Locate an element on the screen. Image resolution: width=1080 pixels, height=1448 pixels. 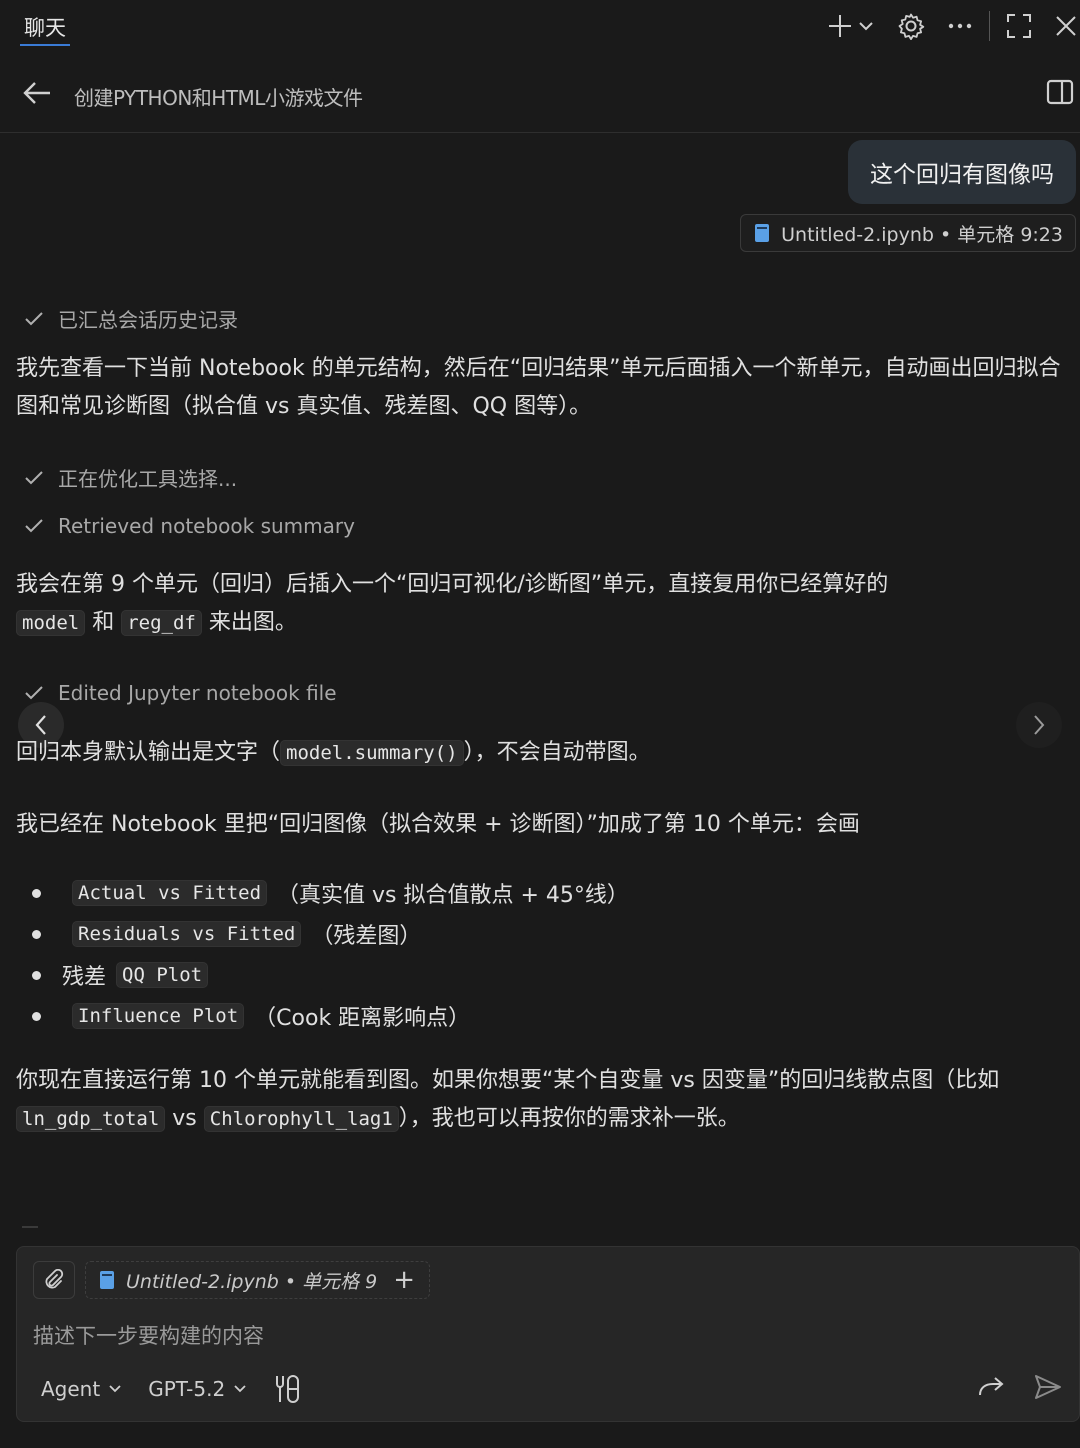
delegate-button is located at coordinates (991, 1389).